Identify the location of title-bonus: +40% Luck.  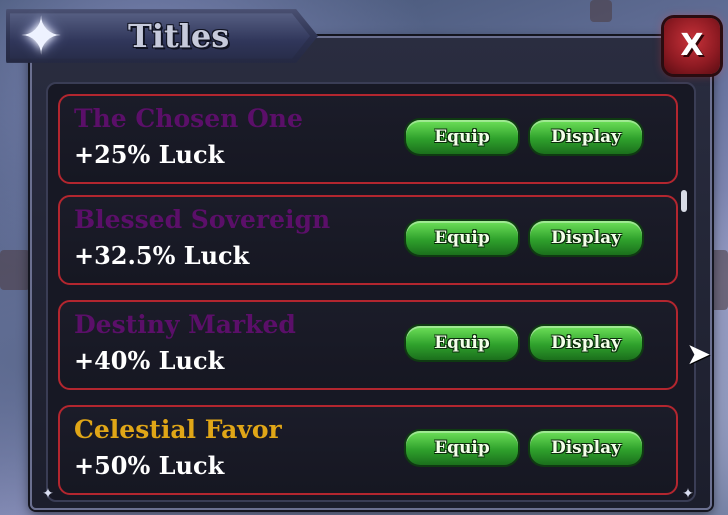
(149, 360).